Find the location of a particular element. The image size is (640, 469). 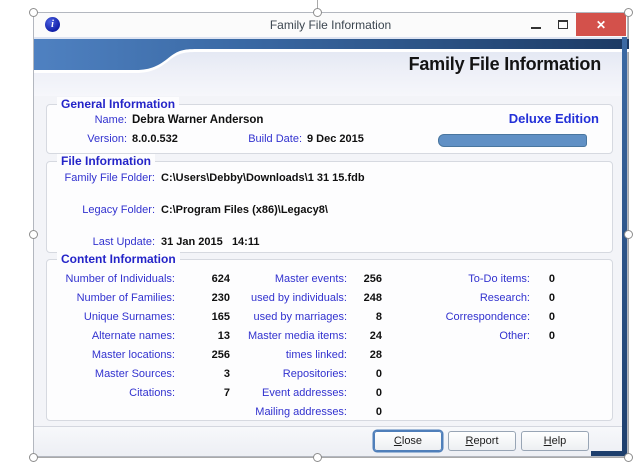

content-information-title: Content Information is located at coordinates (118, 259).